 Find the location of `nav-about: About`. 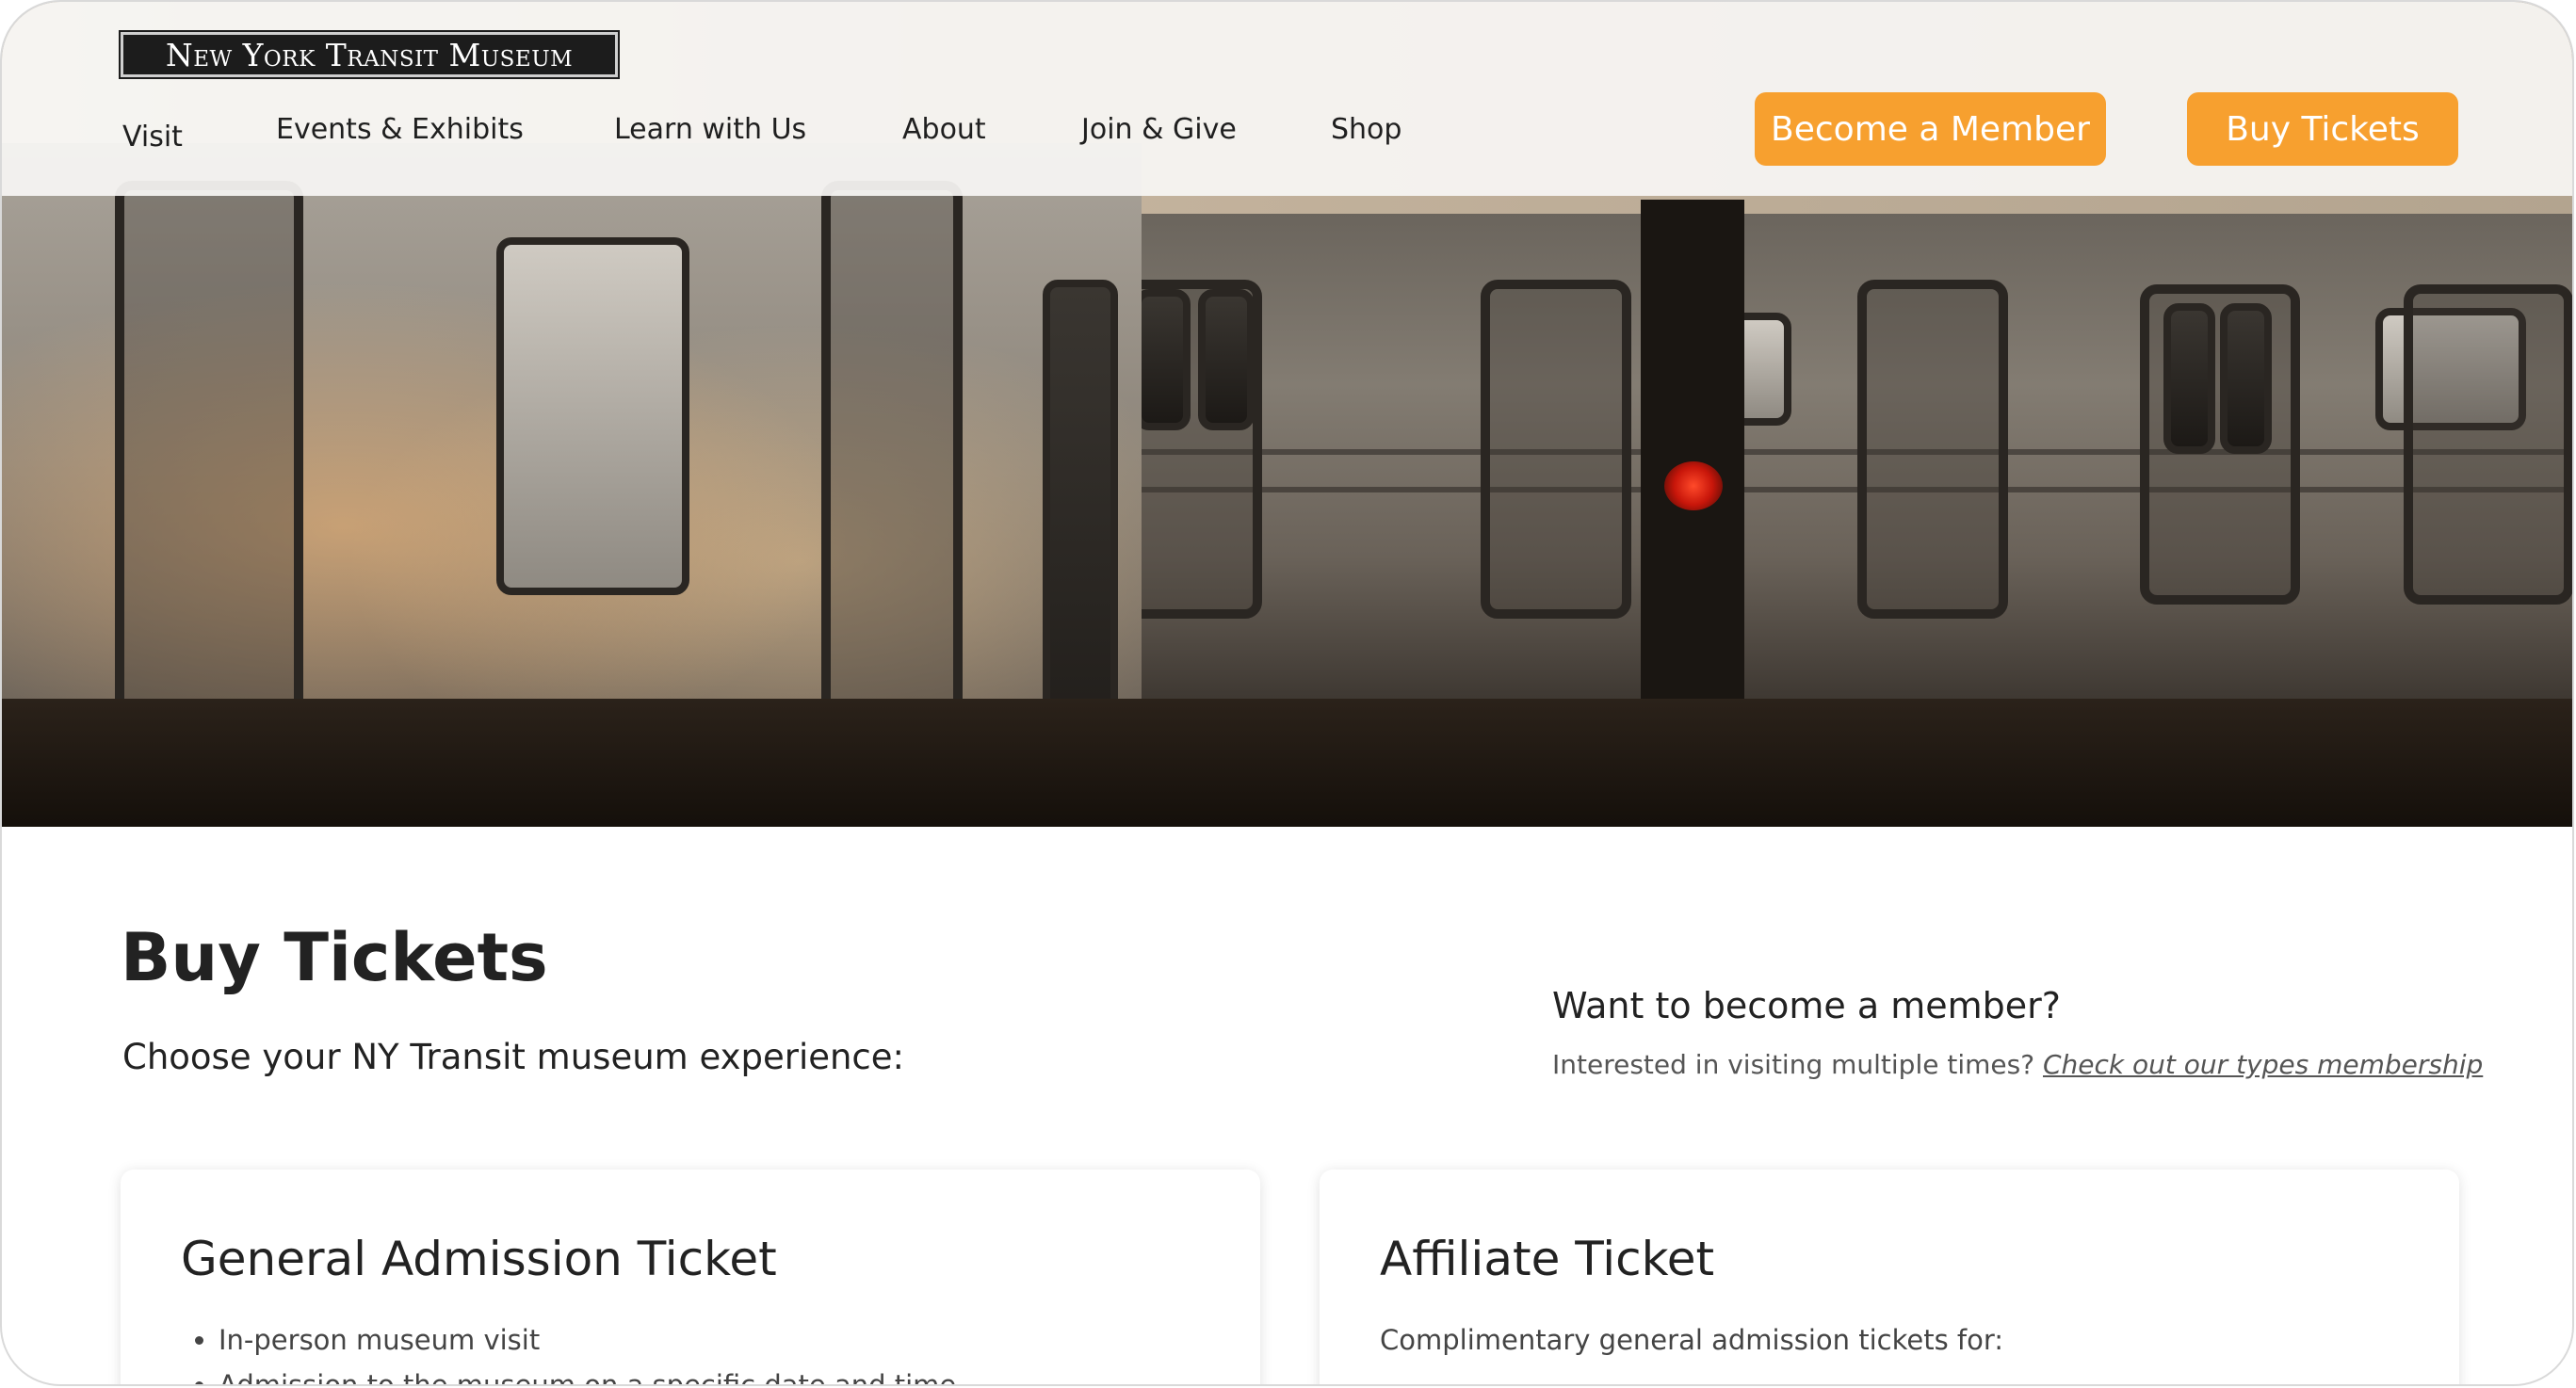

nav-about: About is located at coordinates (944, 130).